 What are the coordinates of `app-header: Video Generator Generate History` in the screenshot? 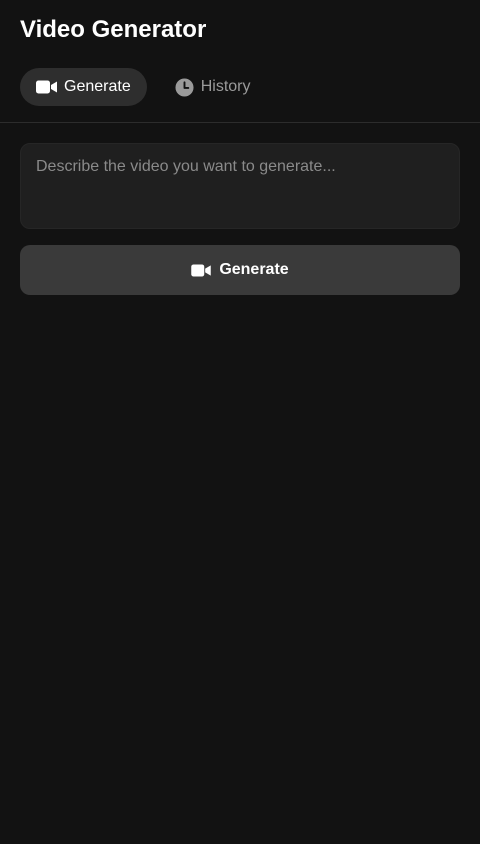 It's located at (240, 61).